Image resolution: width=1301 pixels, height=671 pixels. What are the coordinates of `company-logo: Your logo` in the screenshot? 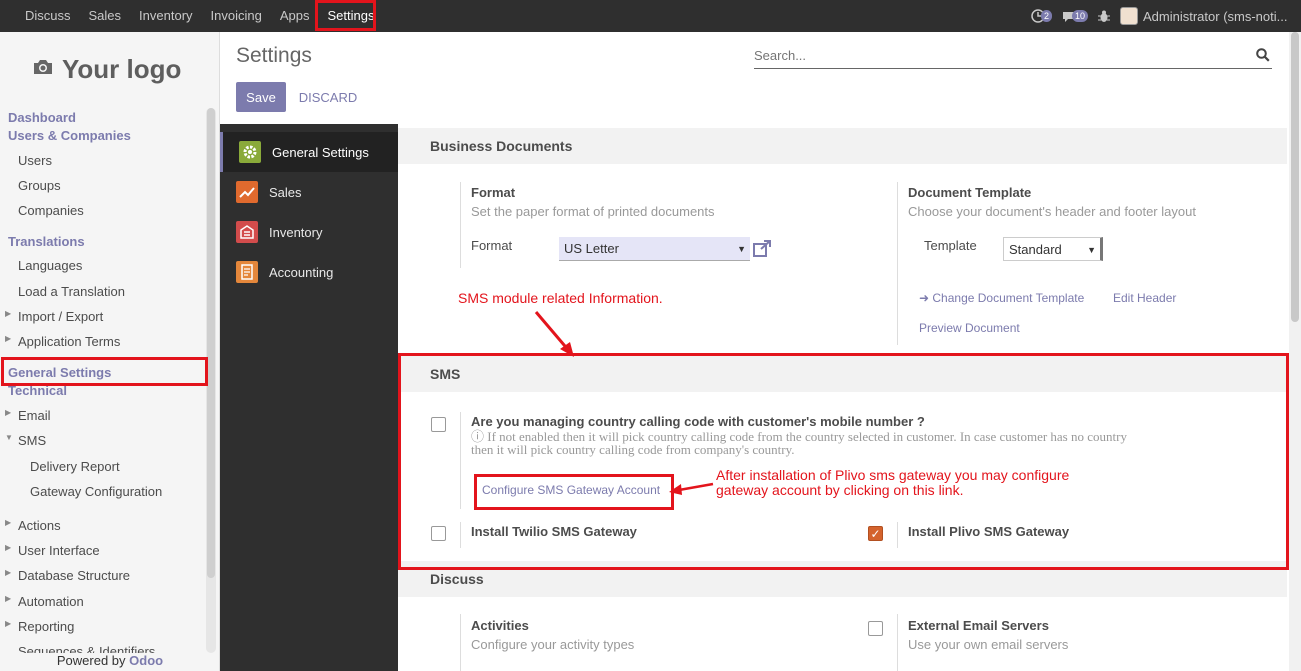 It's located at (106, 69).